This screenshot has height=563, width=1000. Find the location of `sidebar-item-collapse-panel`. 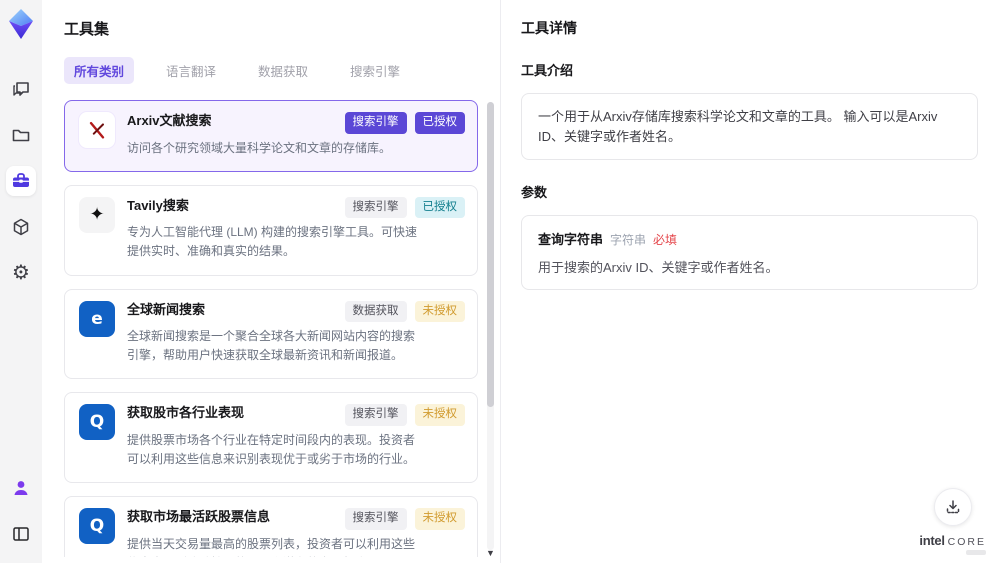

sidebar-item-collapse-panel is located at coordinates (21, 534).